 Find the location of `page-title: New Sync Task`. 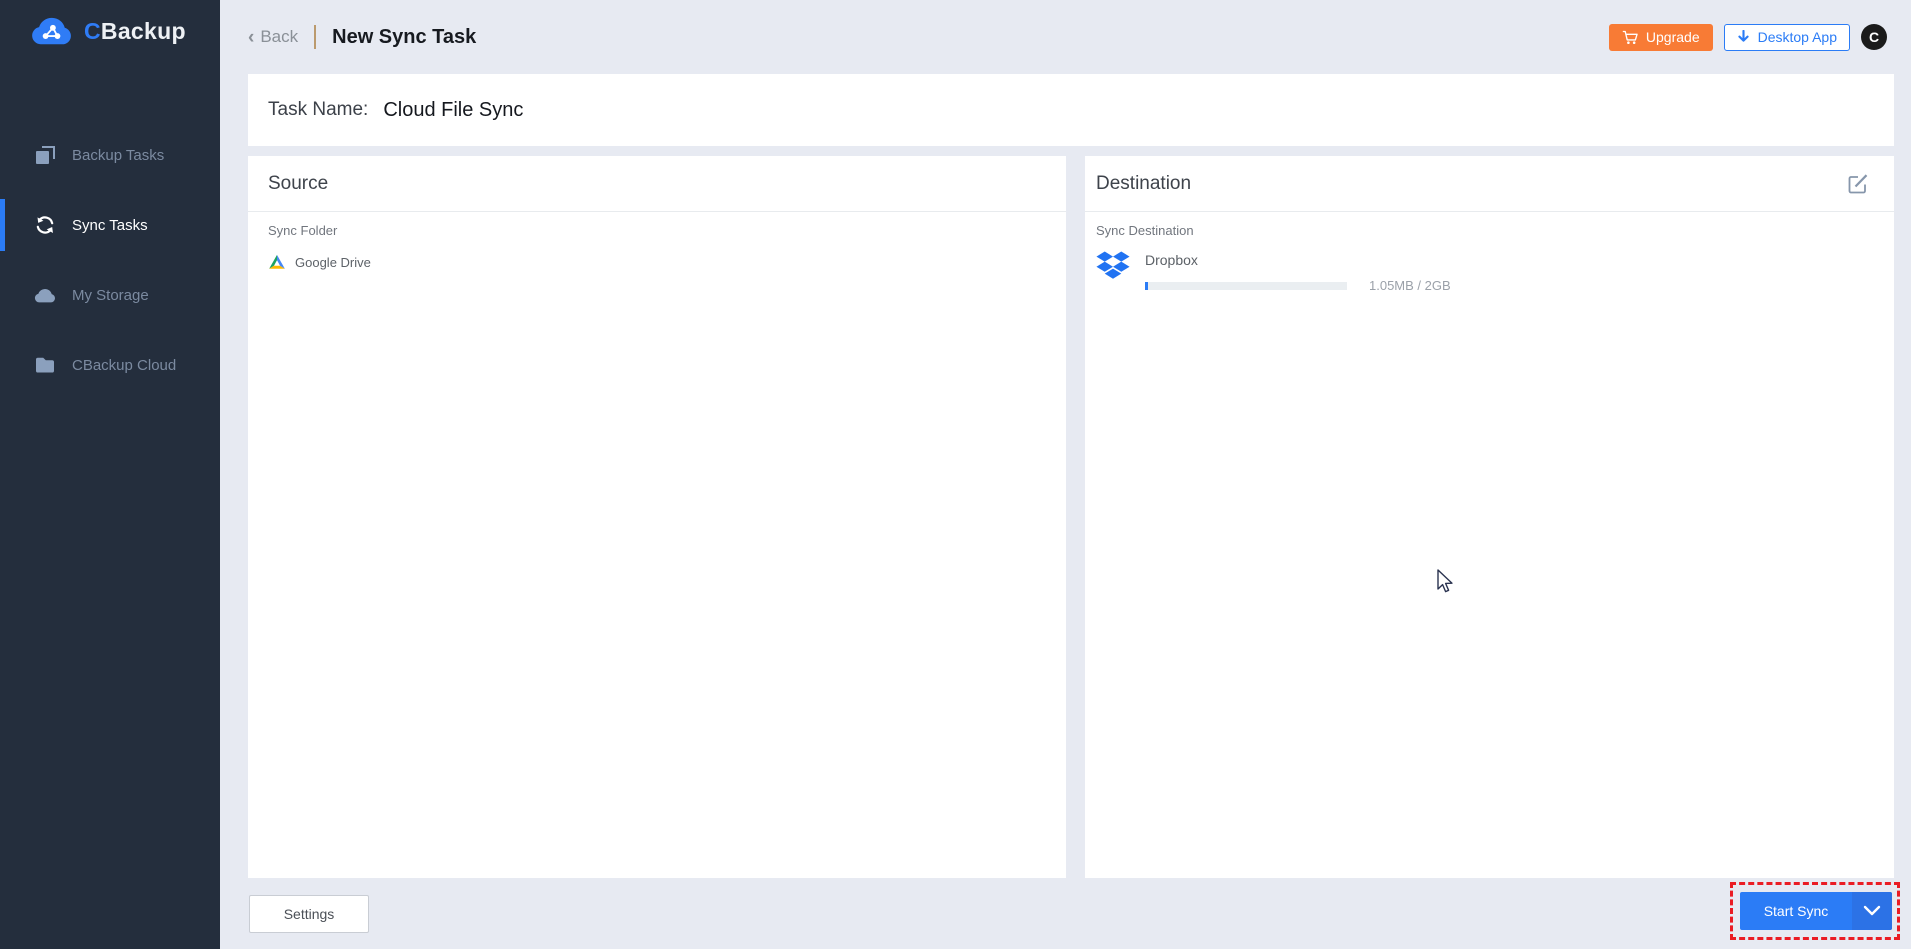

page-title: New Sync Task is located at coordinates (404, 36).